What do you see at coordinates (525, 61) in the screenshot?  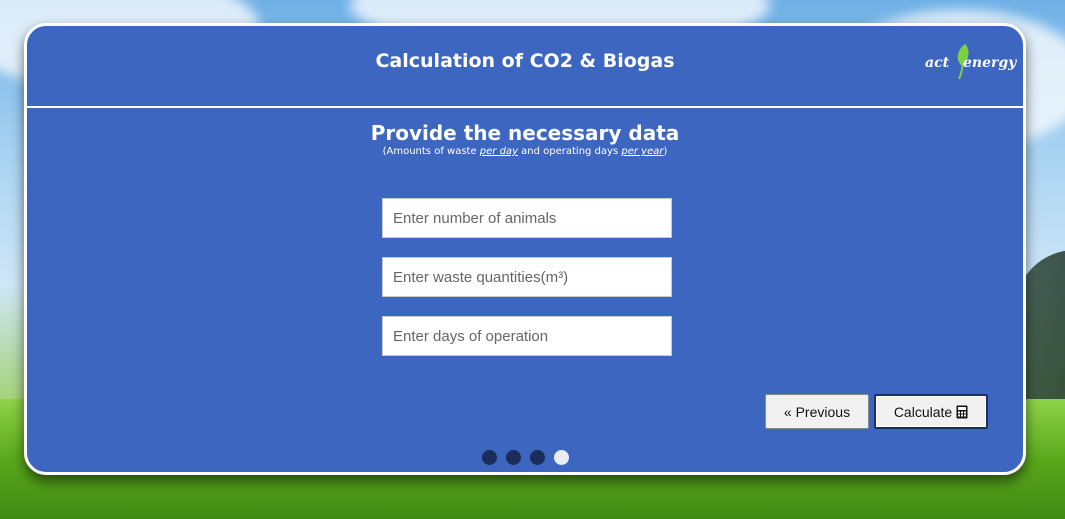 I see `page-title: Calculation of CO2 & Biogas` at bounding box center [525, 61].